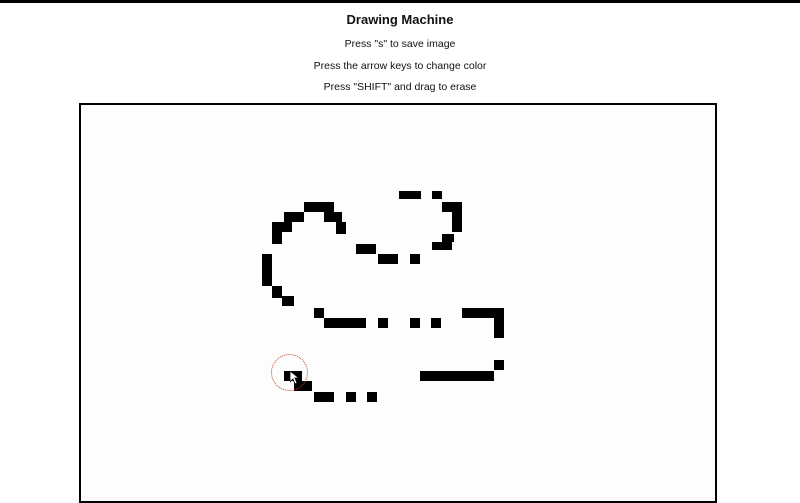 Image resolution: width=800 pixels, height=503 pixels. What do you see at coordinates (295, 378) in the screenshot?
I see `arrow-pointer-icon` at bounding box center [295, 378].